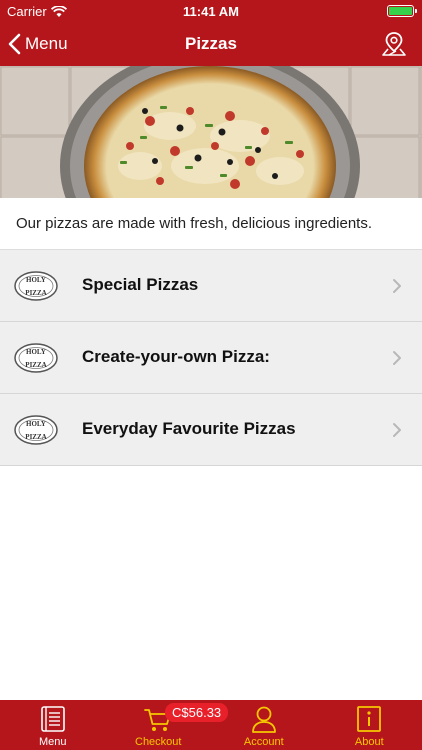  I want to click on page-title: Pizzas, so click(211, 43).